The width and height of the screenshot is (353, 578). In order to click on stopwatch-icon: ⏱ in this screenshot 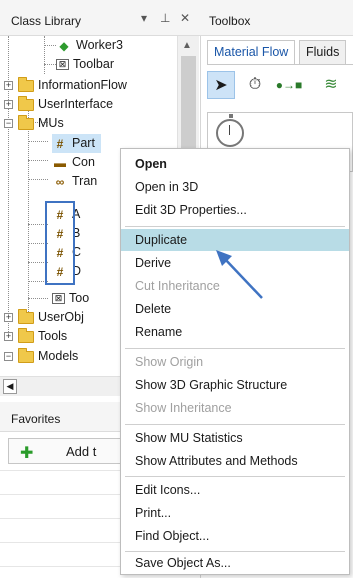, I will do `click(255, 85)`.